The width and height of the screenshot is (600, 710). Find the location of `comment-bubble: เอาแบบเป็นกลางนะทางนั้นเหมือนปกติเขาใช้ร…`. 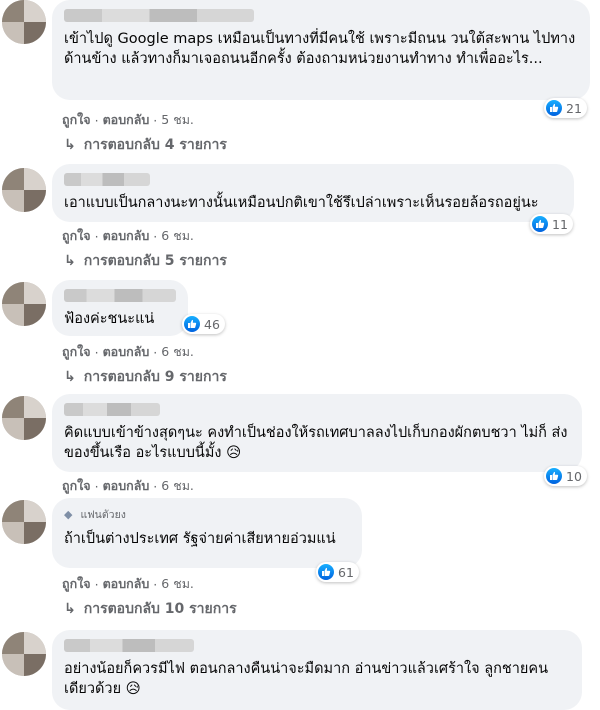

comment-bubble: เอาแบบเป็นกลางนะทางนั้นเหมือนปกติเขาใช้ร… is located at coordinates (313, 193).